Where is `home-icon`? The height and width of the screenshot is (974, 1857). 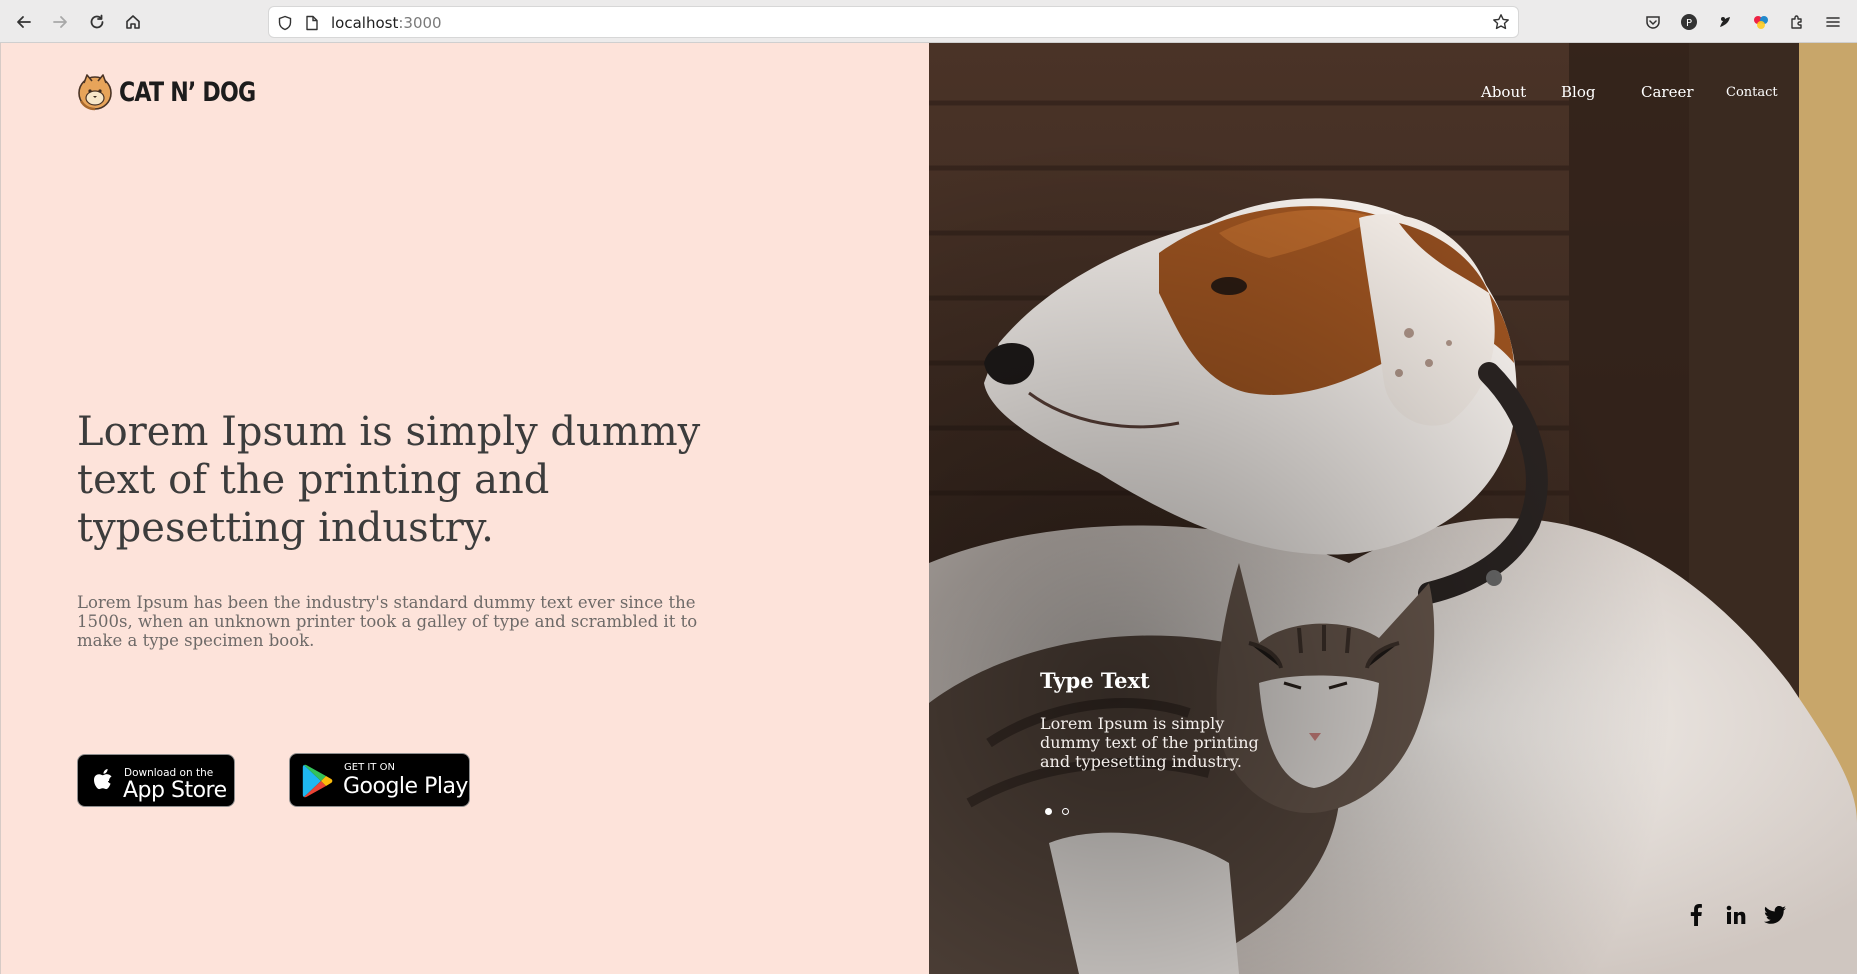 home-icon is located at coordinates (133, 22).